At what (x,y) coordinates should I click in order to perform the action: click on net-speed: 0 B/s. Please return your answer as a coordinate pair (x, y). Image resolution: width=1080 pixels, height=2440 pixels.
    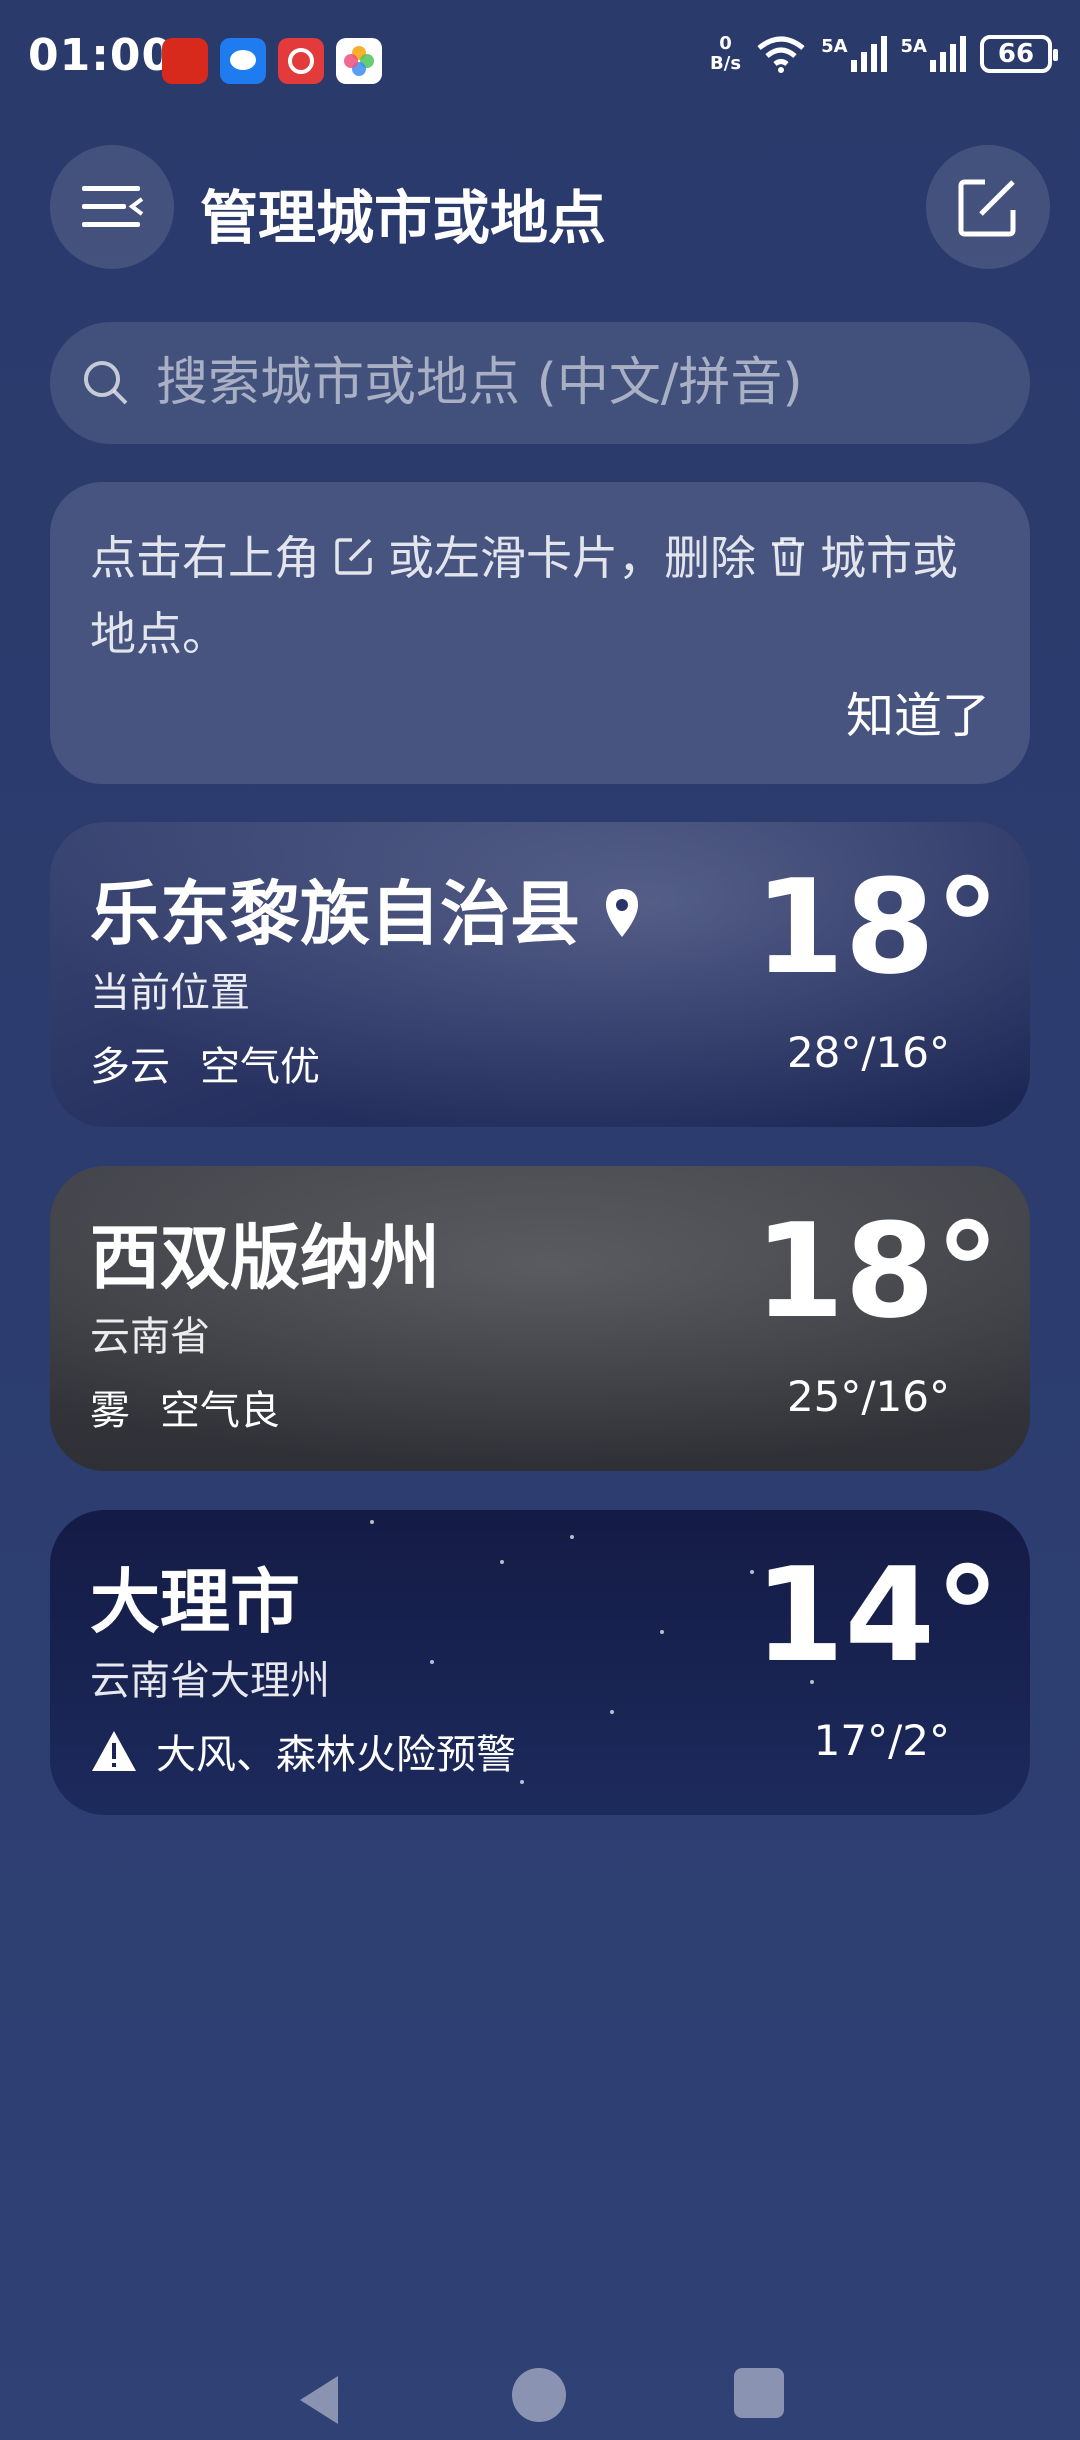
    Looking at the image, I should click on (726, 53).